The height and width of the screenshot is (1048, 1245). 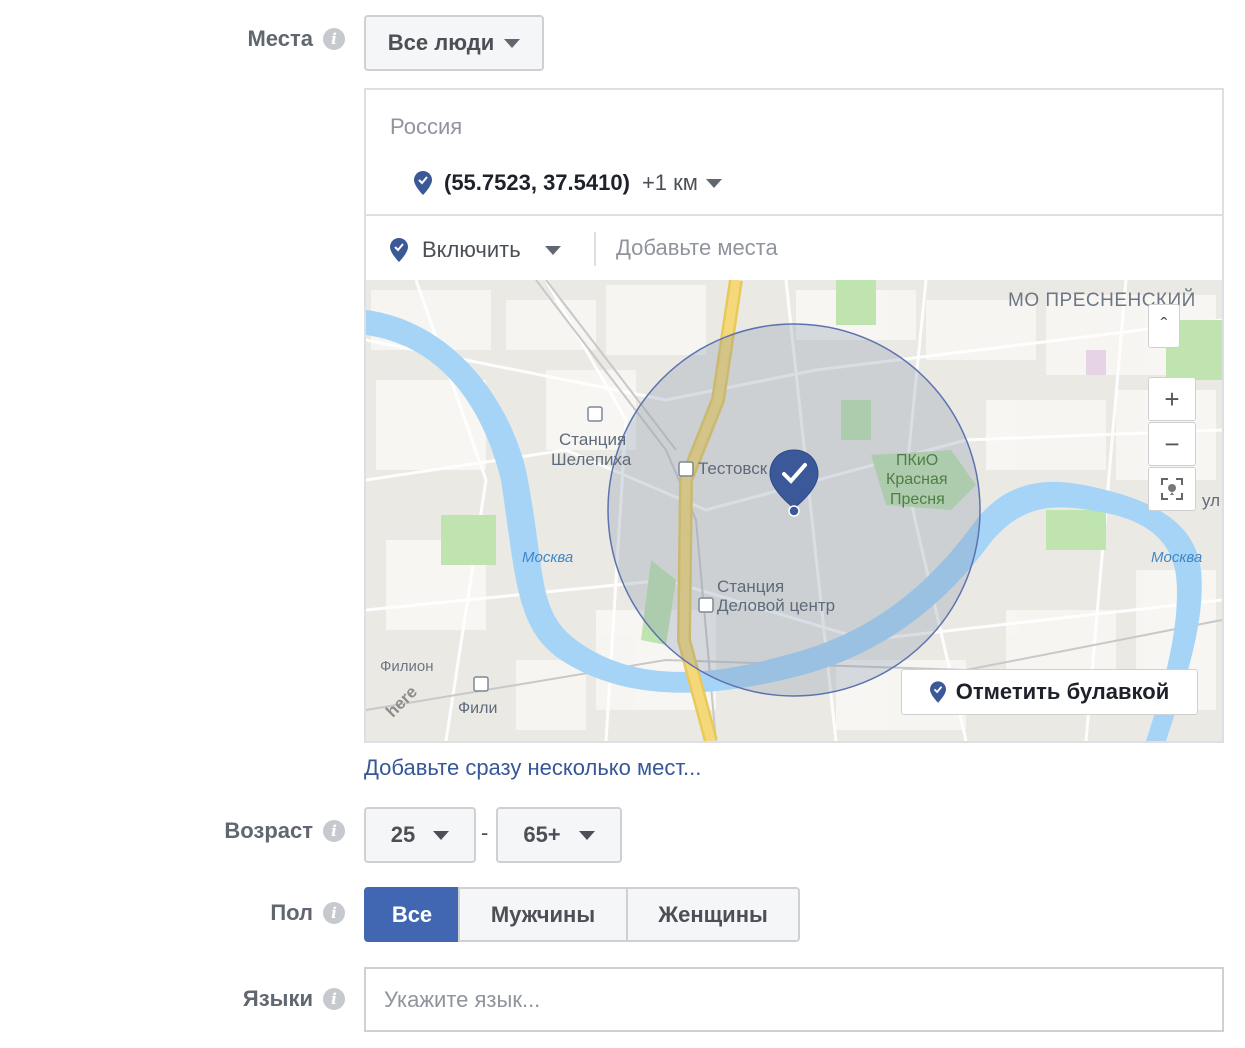 I want to click on location-radius: +1 км, so click(x=670, y=183).